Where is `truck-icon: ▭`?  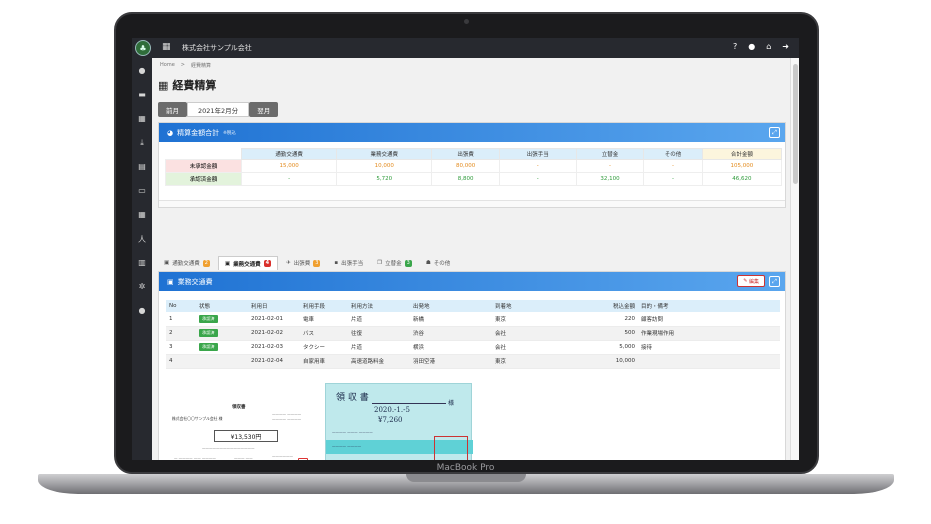
truck-icon: ▭ is located at coordinates (142, 190).